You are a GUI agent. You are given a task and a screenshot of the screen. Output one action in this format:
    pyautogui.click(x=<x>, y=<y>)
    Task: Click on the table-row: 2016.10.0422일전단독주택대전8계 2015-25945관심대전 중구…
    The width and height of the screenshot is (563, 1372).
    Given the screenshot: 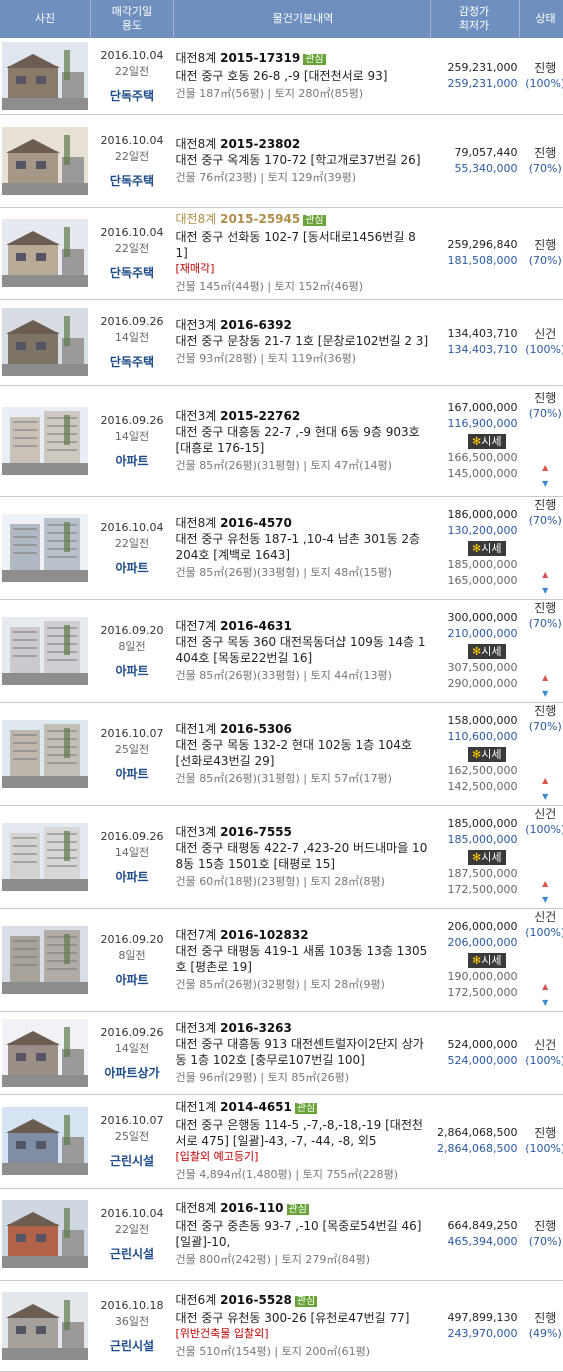 What is the action you would take?
    pyautogui.click(x=281, y=253)
    